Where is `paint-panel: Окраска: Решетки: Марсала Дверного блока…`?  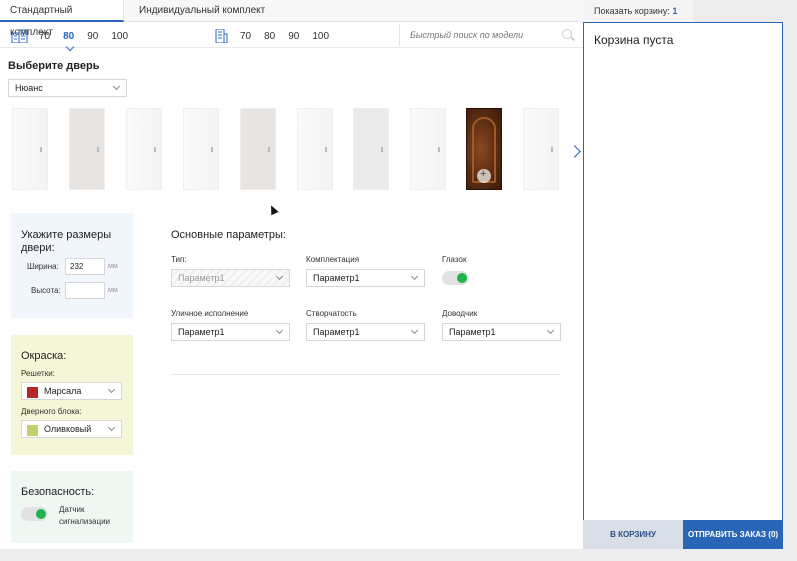 paint-panel: Окраска: Решетки: Марсала Дверного блока… is located at coordinates (72, 395).